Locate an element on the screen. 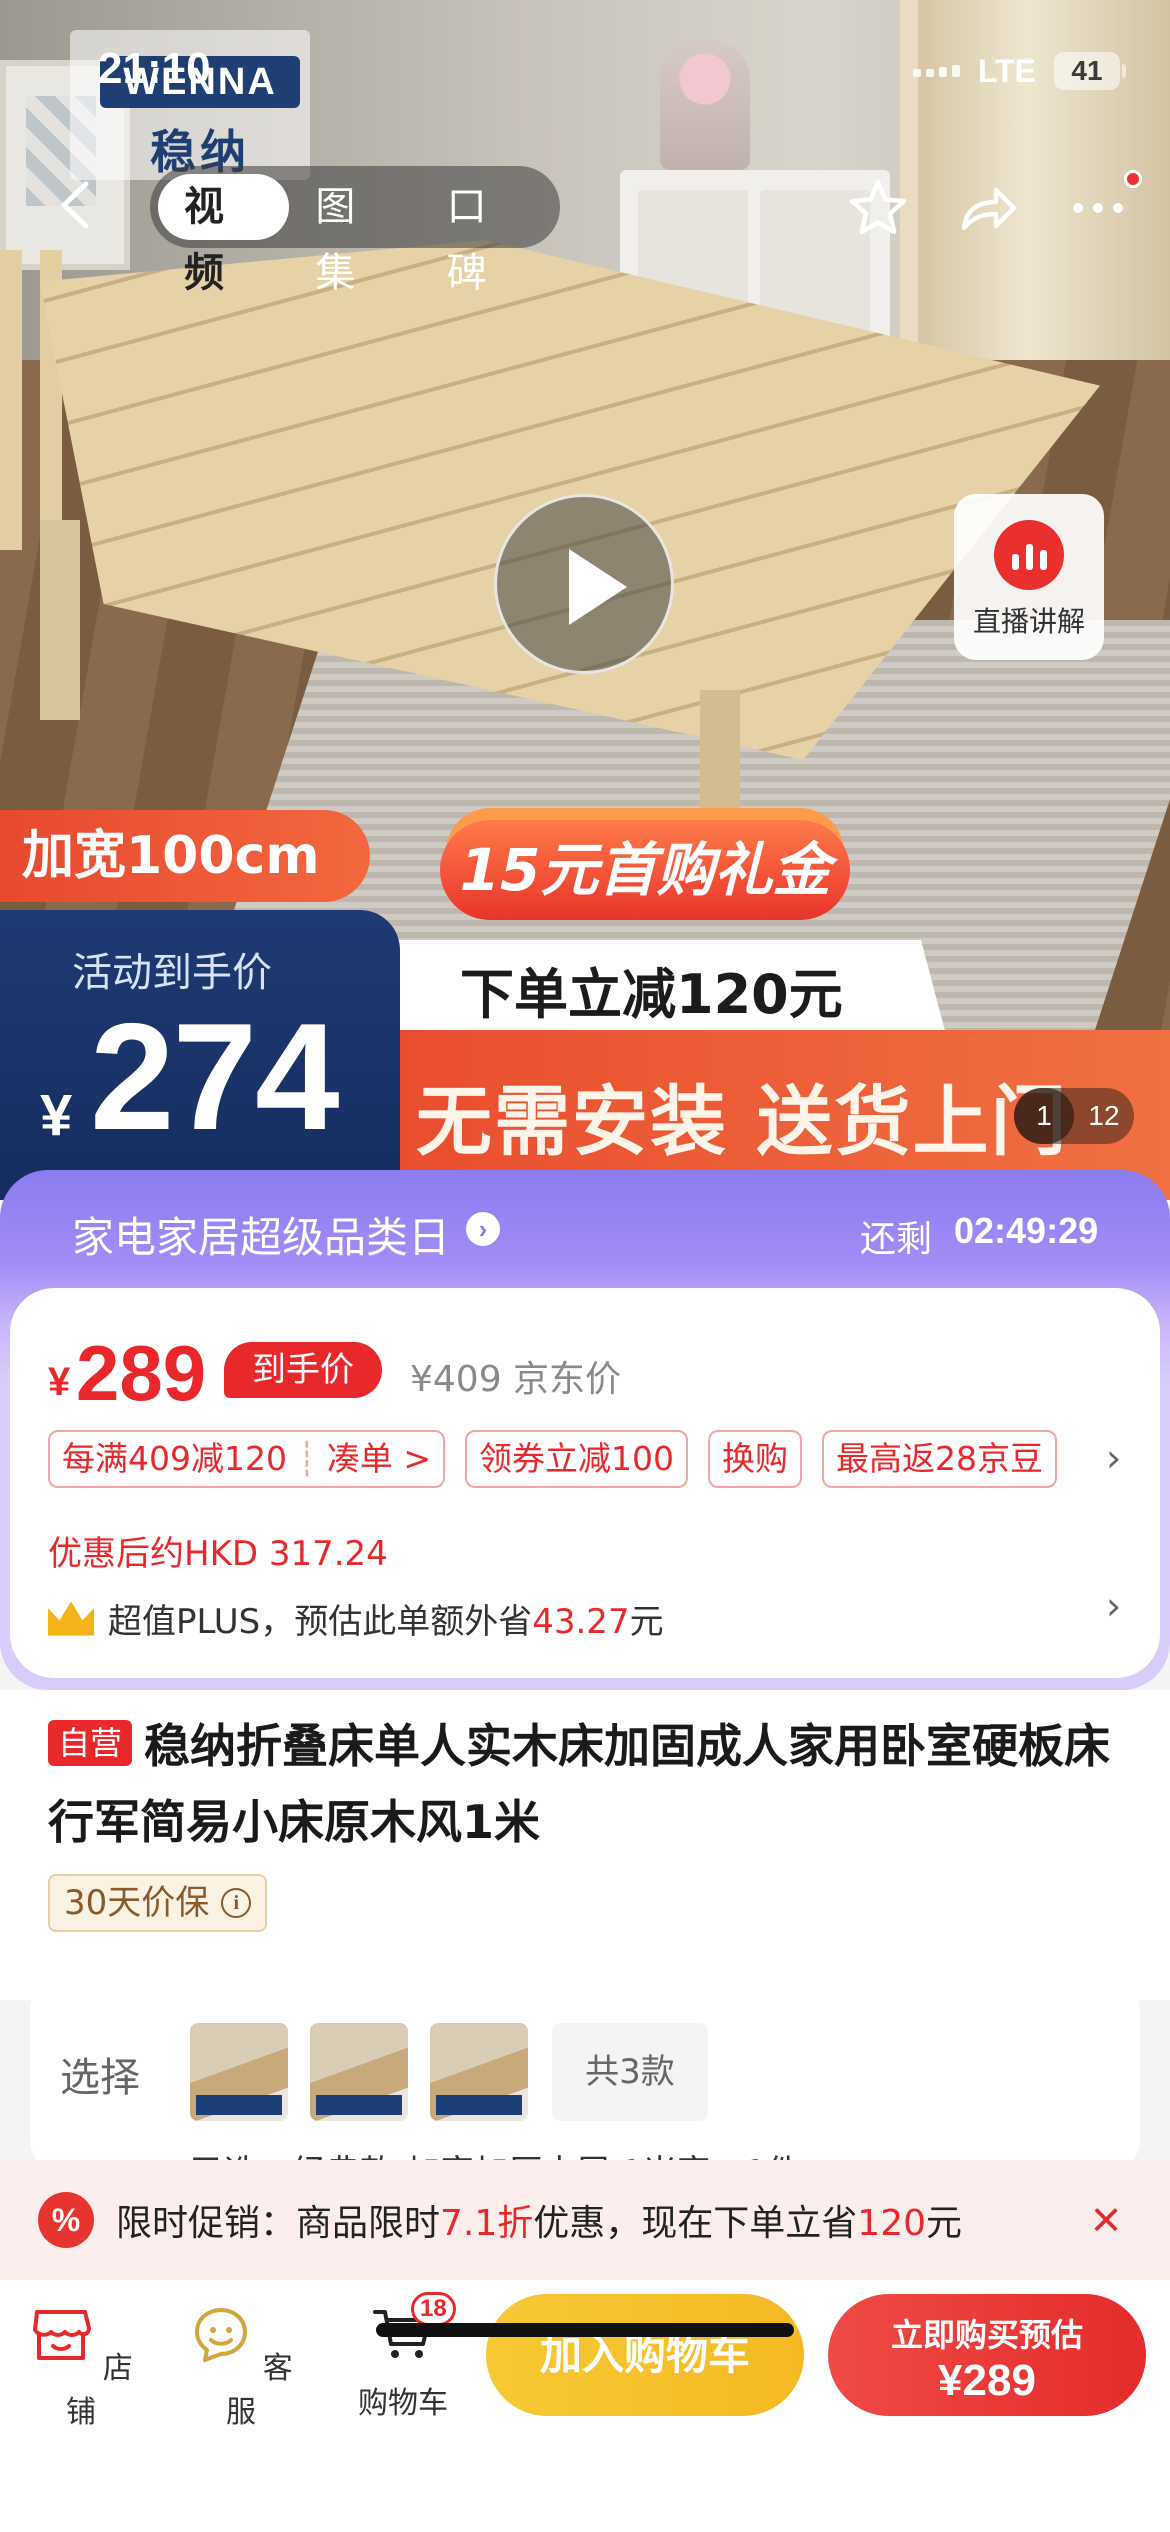 This screenshot has height=2532, width=1170. hero-bed-leg is located at coordinates (60, 620).